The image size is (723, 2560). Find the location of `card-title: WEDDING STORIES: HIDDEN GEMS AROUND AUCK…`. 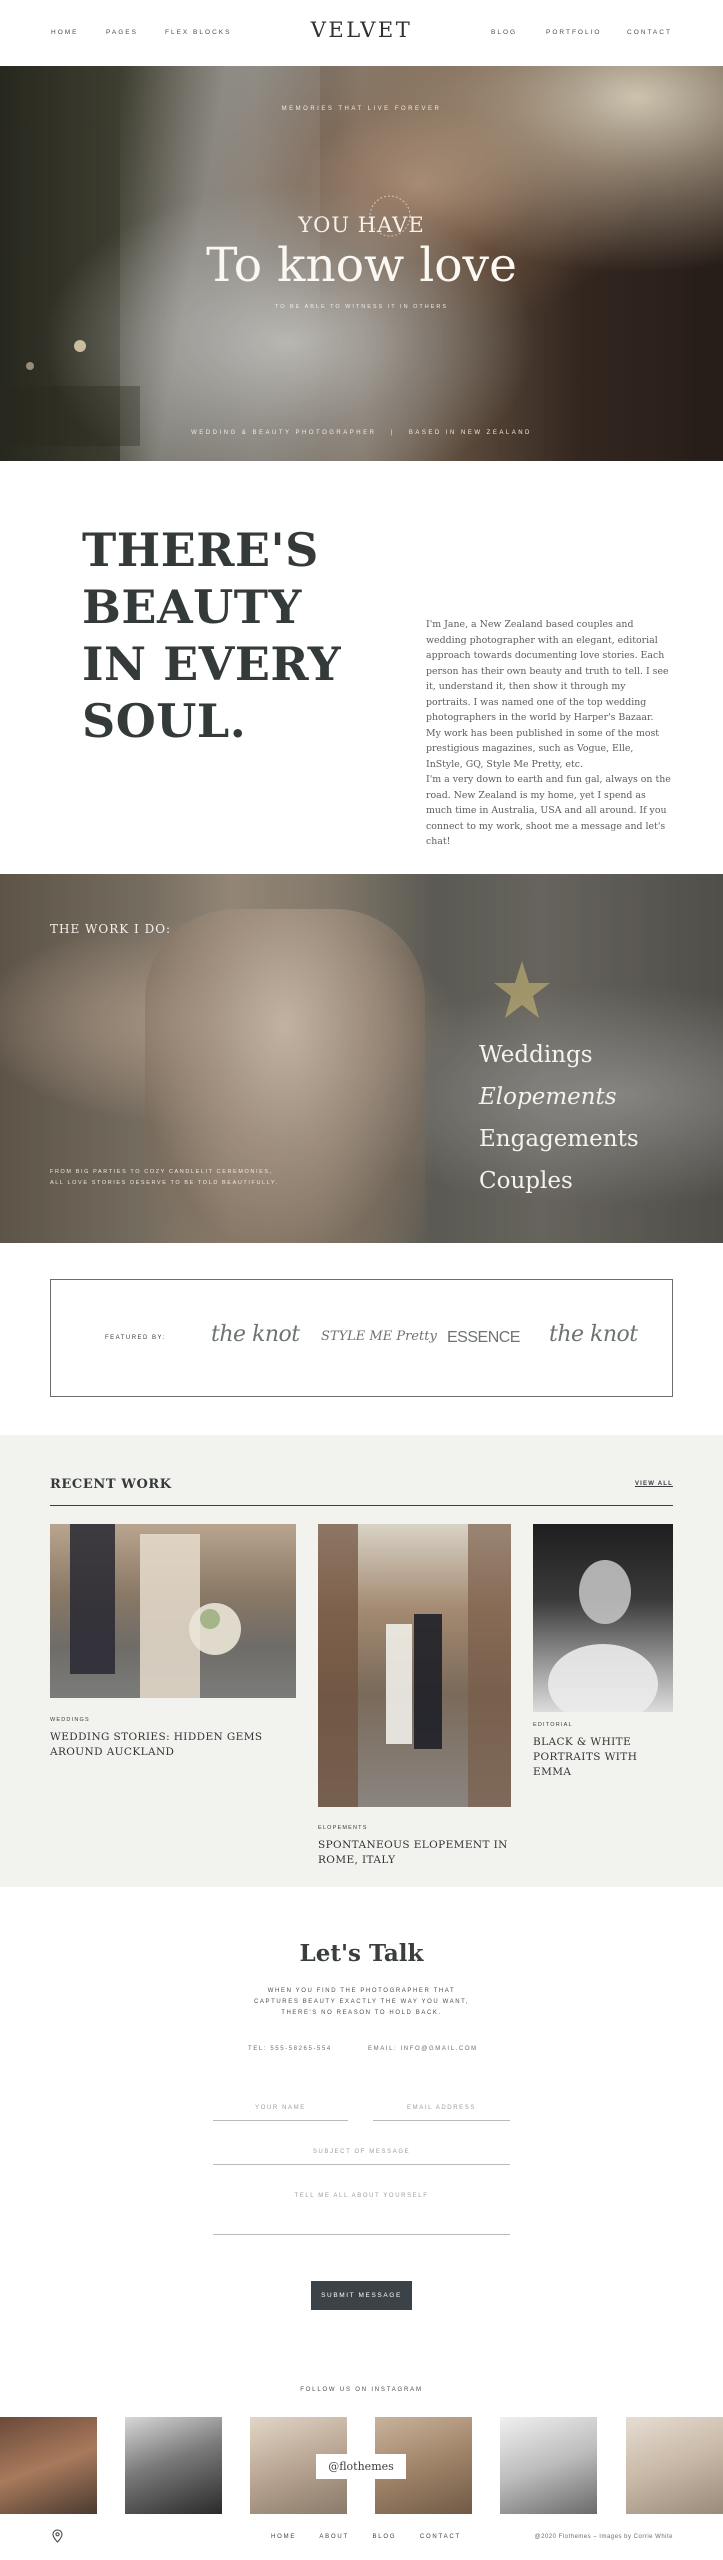

card-title: WEDDING STORIES: HIDDEN GEMS AROUND AUCK… is located at coordinates (175, 1745).